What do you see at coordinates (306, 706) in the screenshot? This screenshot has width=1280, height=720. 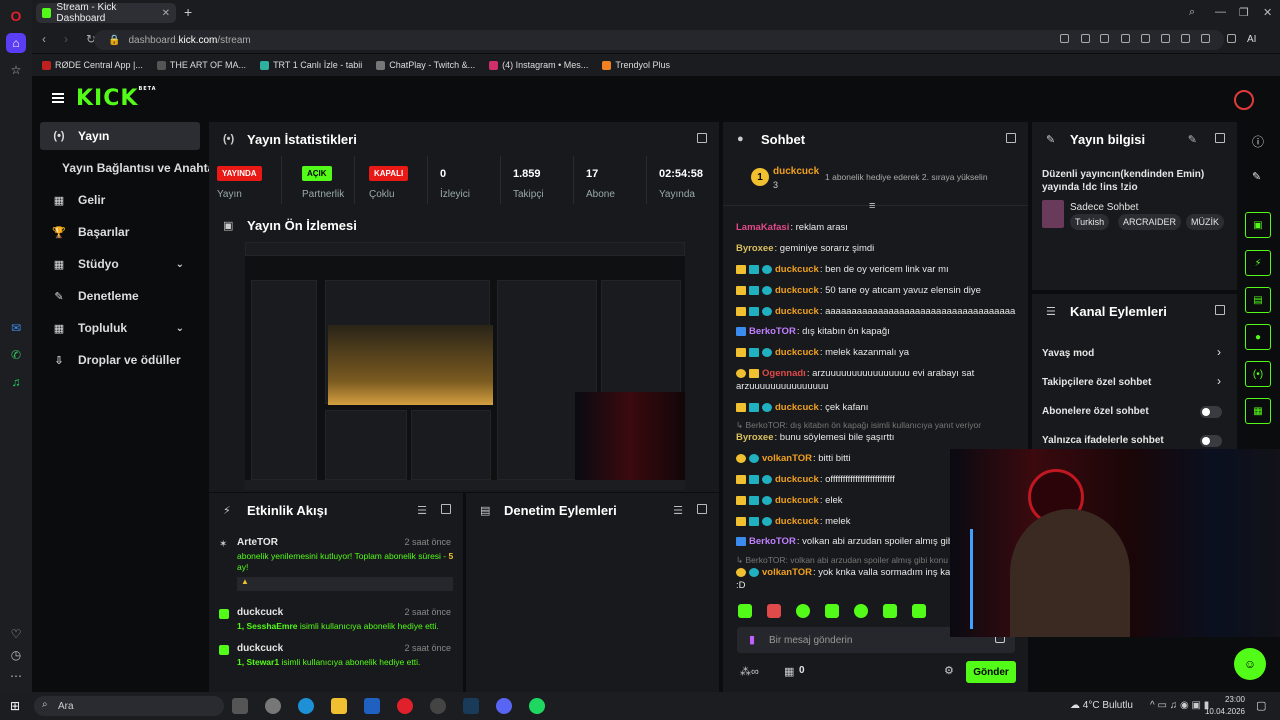 I see `edge-icon` at bounding box center [306, 706].